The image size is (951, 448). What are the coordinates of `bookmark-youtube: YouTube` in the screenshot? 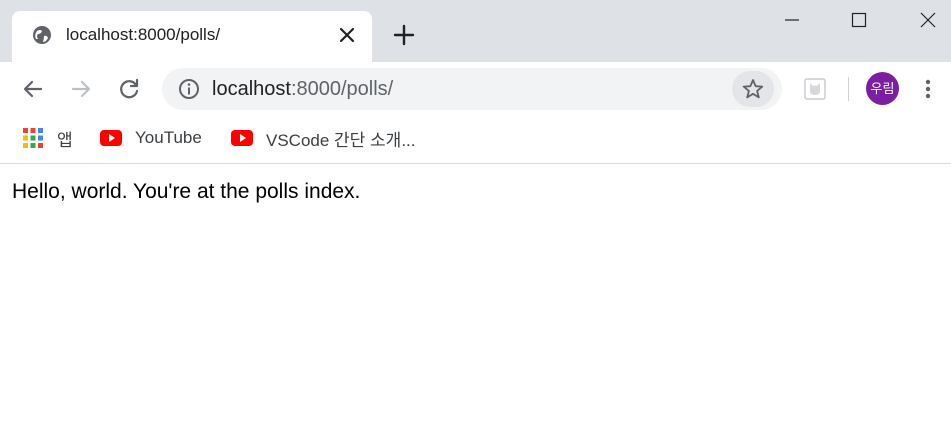 It's located at (151, 138).